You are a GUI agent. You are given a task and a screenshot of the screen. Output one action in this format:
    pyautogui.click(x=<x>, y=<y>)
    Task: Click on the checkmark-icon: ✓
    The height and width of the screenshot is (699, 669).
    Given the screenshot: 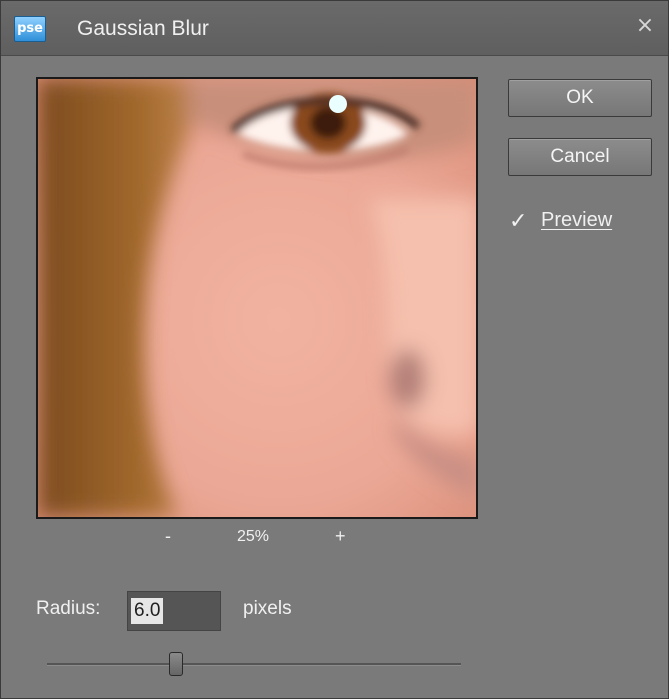 What is the action you would take?
    pyautogui.click(x=518, y=221)
    